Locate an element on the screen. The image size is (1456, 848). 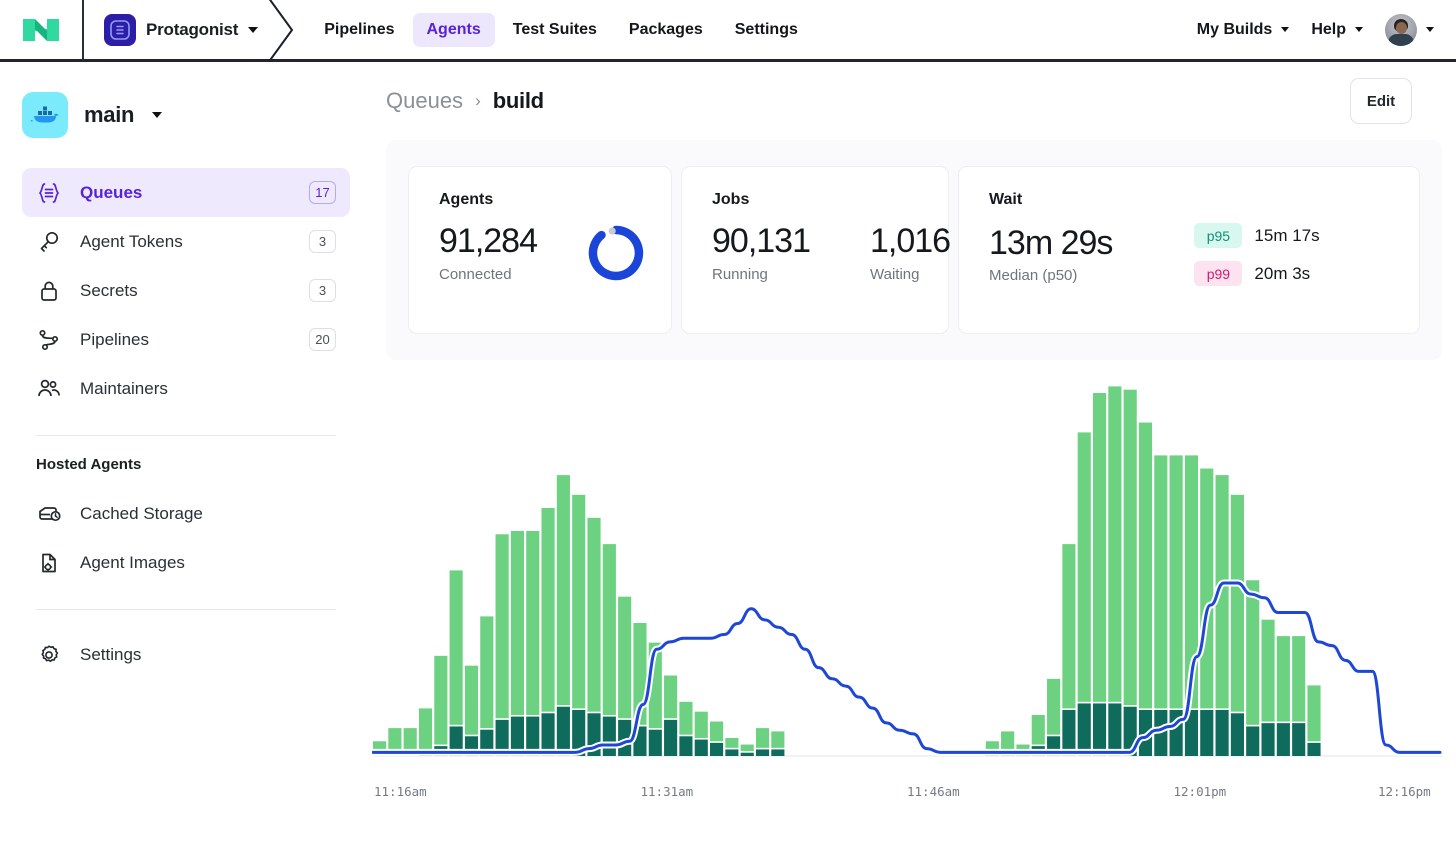
nav-tab-settings: Settings is located at coordinates (766, 30).